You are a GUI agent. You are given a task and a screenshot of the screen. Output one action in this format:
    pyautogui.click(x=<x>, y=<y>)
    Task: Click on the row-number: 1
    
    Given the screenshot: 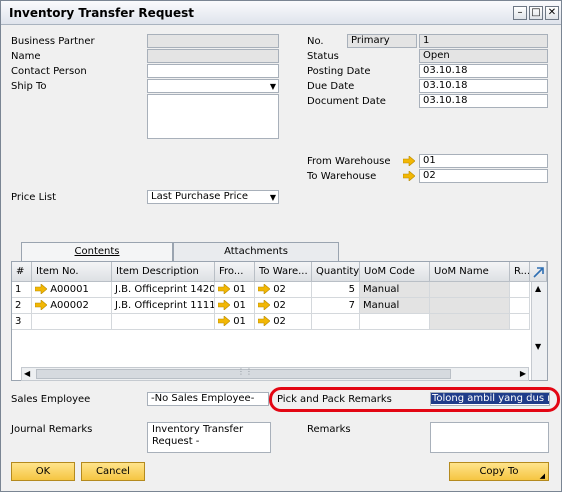 What is the action you would take?
    pyautogui.click(x=22, y=290)
    